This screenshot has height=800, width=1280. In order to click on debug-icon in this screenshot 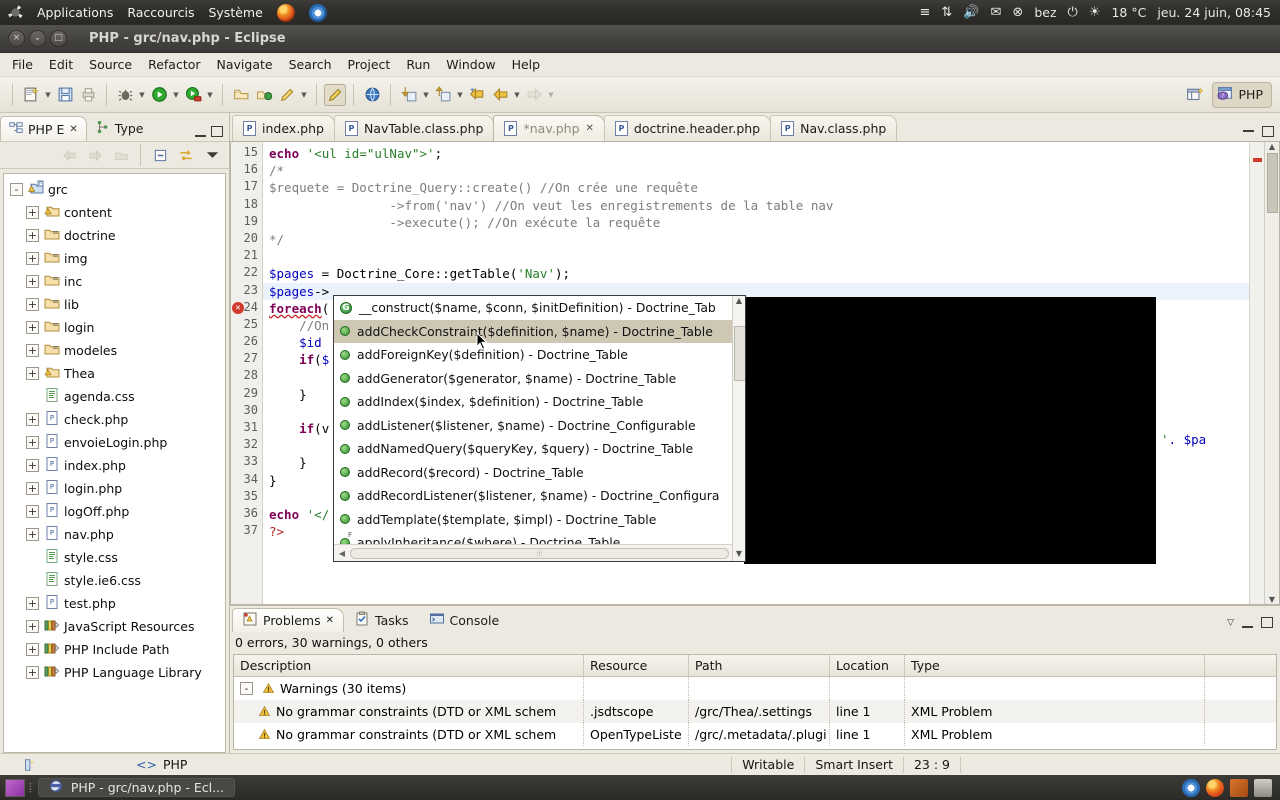, I will do `click(125, 95)`.